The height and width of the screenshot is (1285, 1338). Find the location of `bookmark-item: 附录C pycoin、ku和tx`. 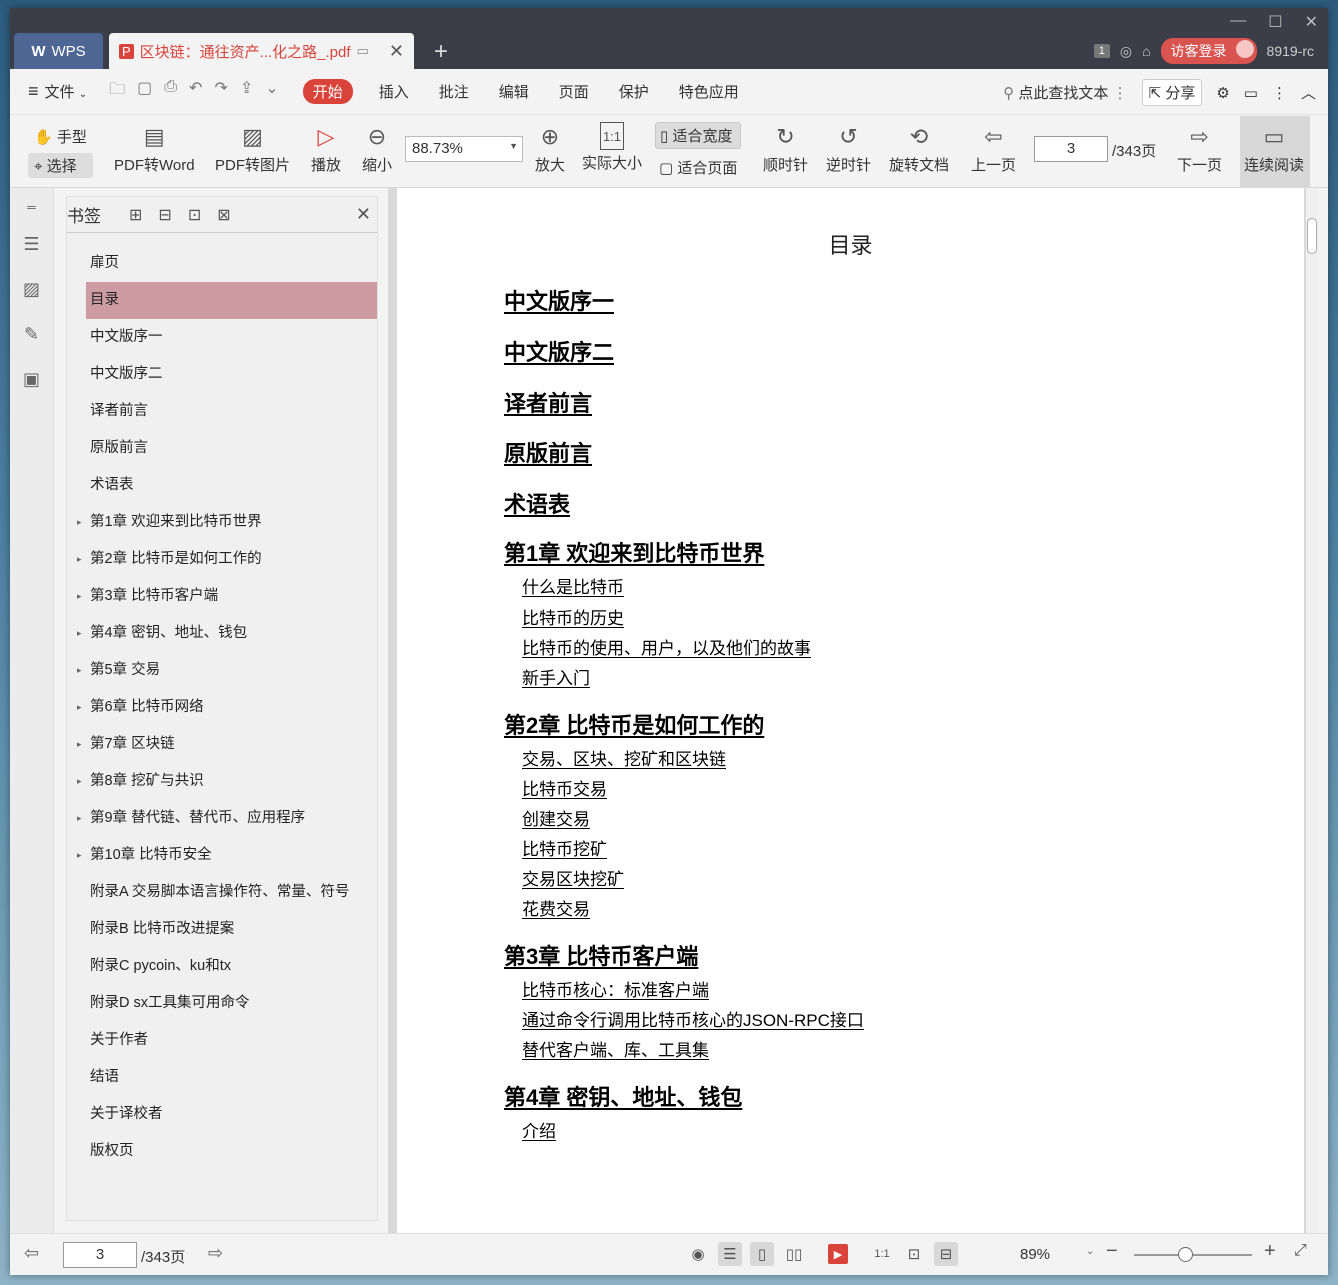

bookmark-item: 附录C pycoin、ku和tx is located at coordinates (221, 966).